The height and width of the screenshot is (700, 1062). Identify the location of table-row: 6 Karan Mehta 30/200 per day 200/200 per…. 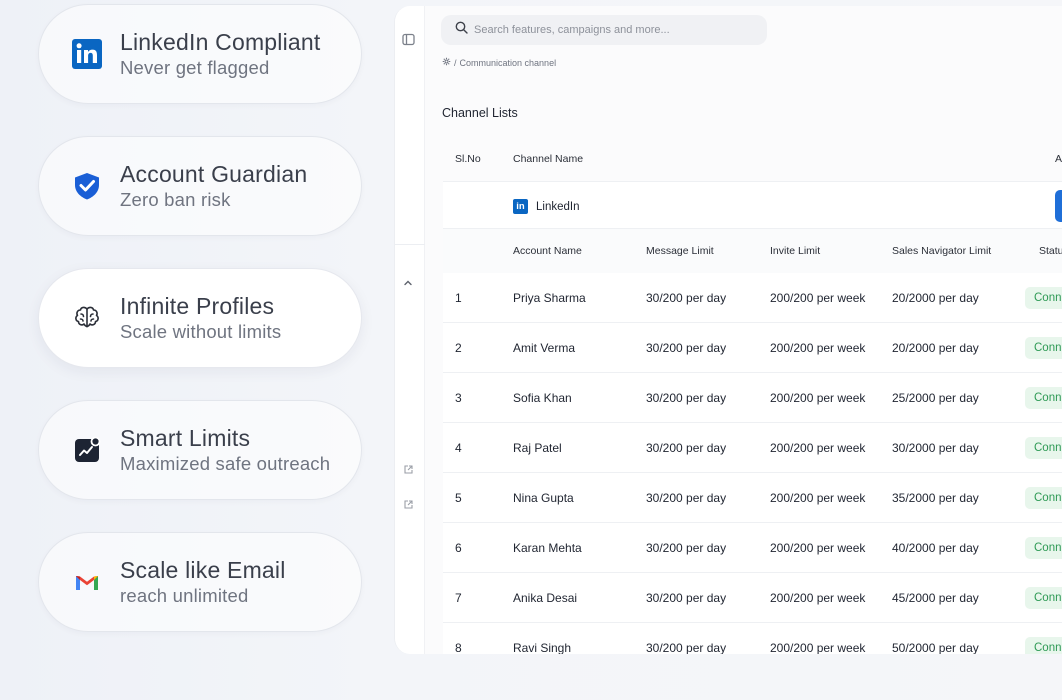
(752, 548).